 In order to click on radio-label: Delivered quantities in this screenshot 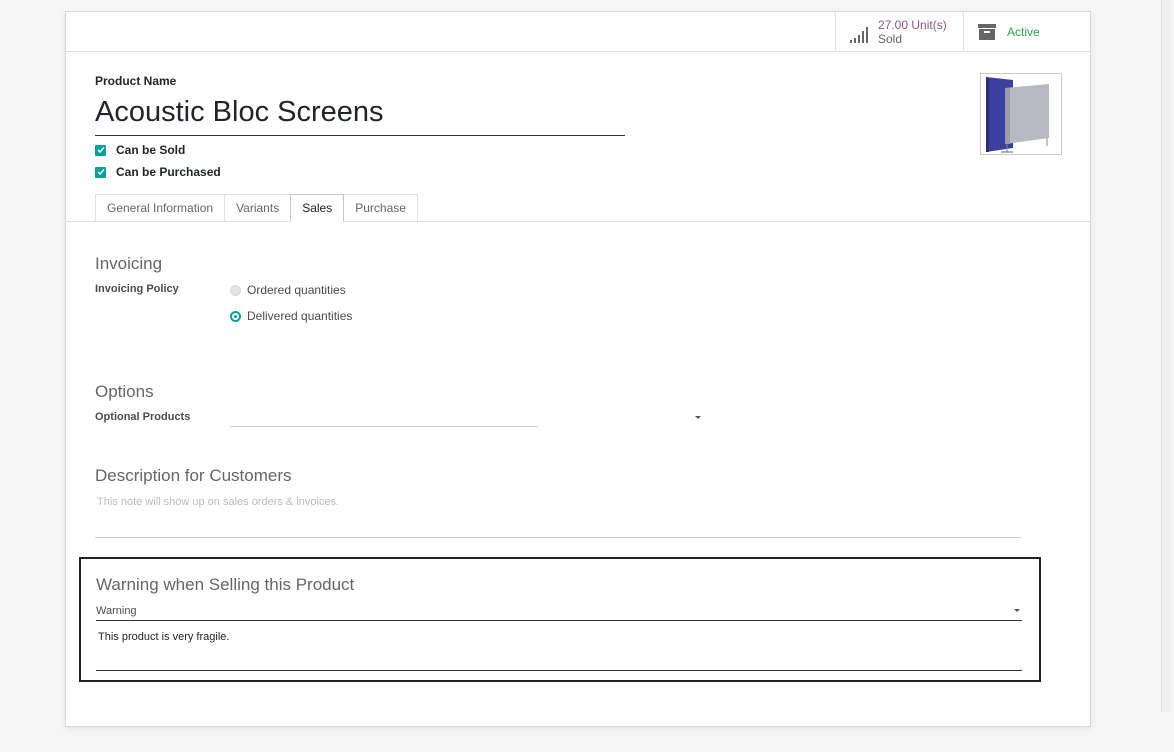, I will do `click(300, 316)`.